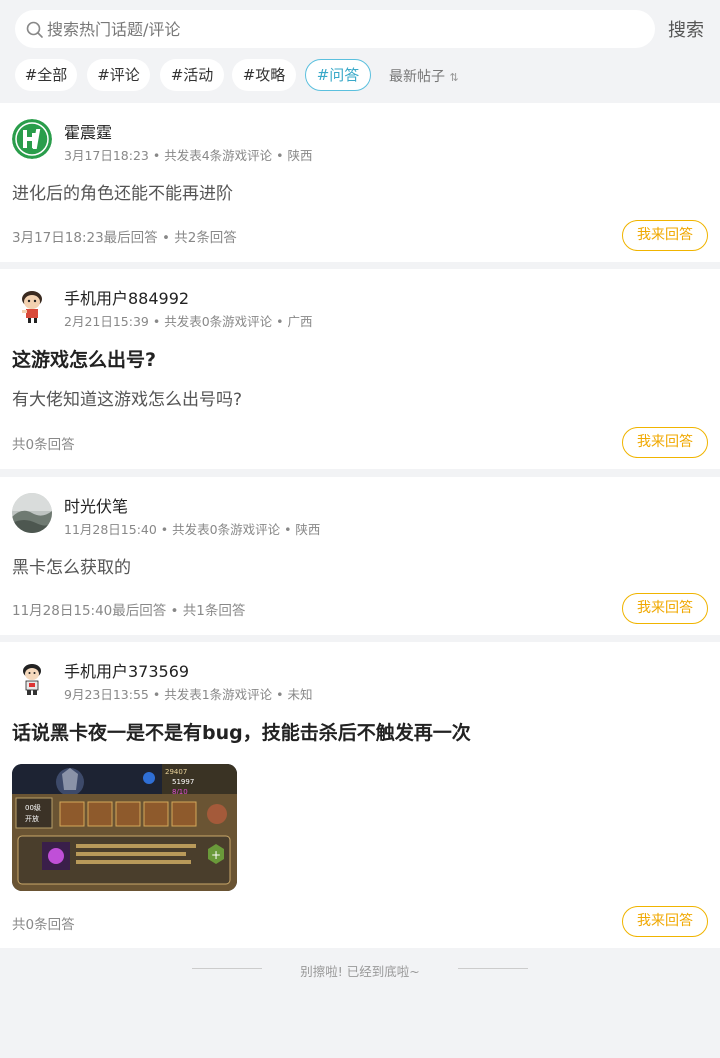 The height and width of the screenshot is (1058, 720). I want to click on post-body: 进化后的角色还能不能再进阶, so click(122, 191).